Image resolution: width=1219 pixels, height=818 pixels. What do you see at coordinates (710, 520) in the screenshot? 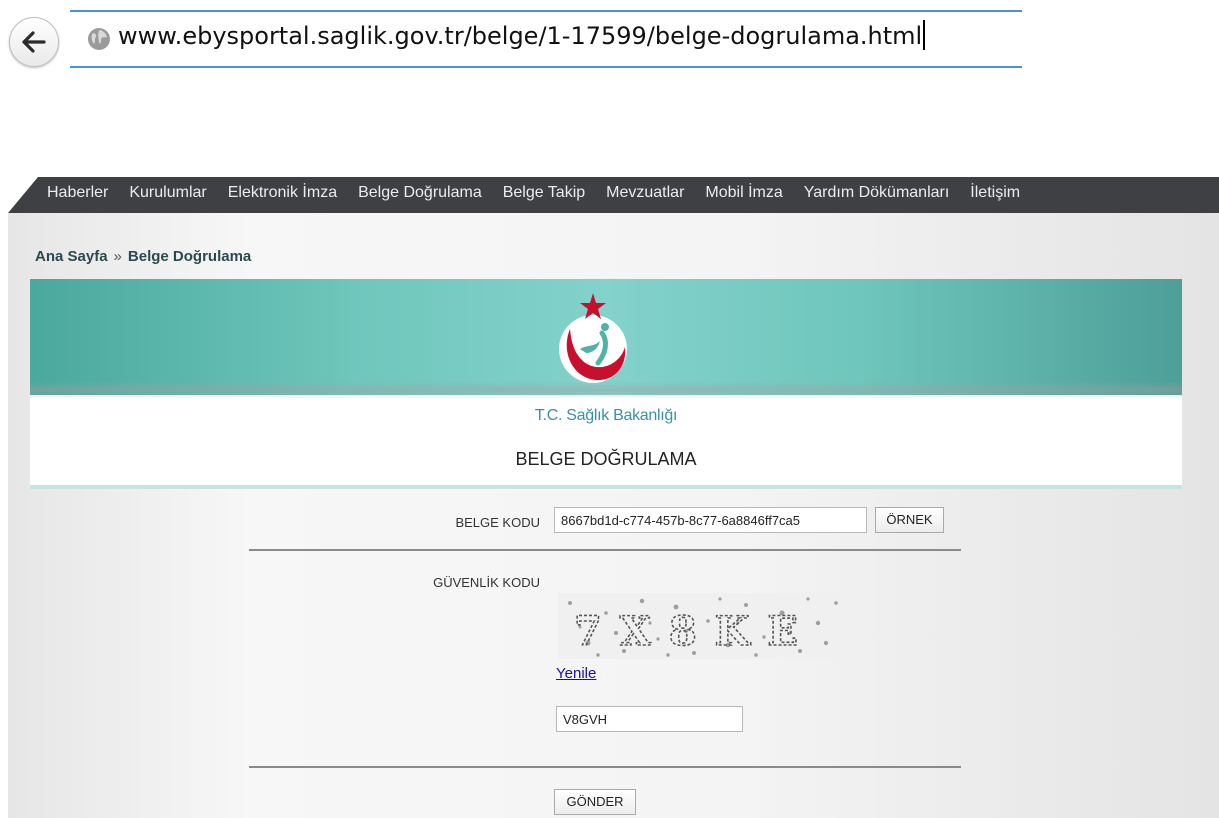
I see `document-code-input: 8667bd1d-c774-457b-8c77-6a8846ff7ca5` at bounding box center [710, 520].